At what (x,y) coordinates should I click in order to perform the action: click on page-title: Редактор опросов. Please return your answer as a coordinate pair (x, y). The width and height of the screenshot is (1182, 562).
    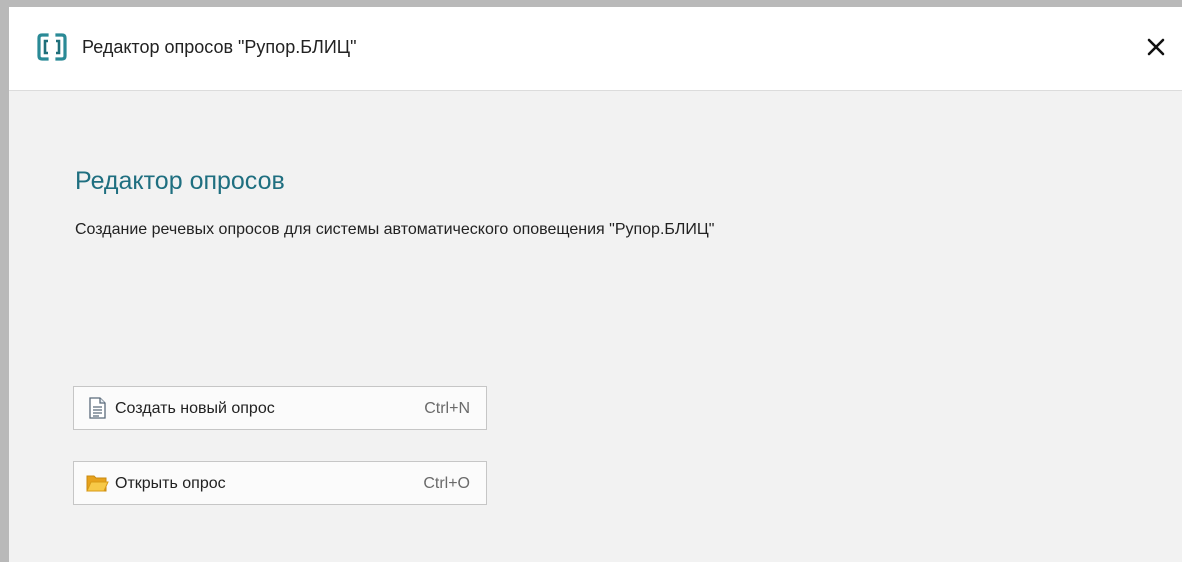
    Looking at the image, I should click on (180, 181).